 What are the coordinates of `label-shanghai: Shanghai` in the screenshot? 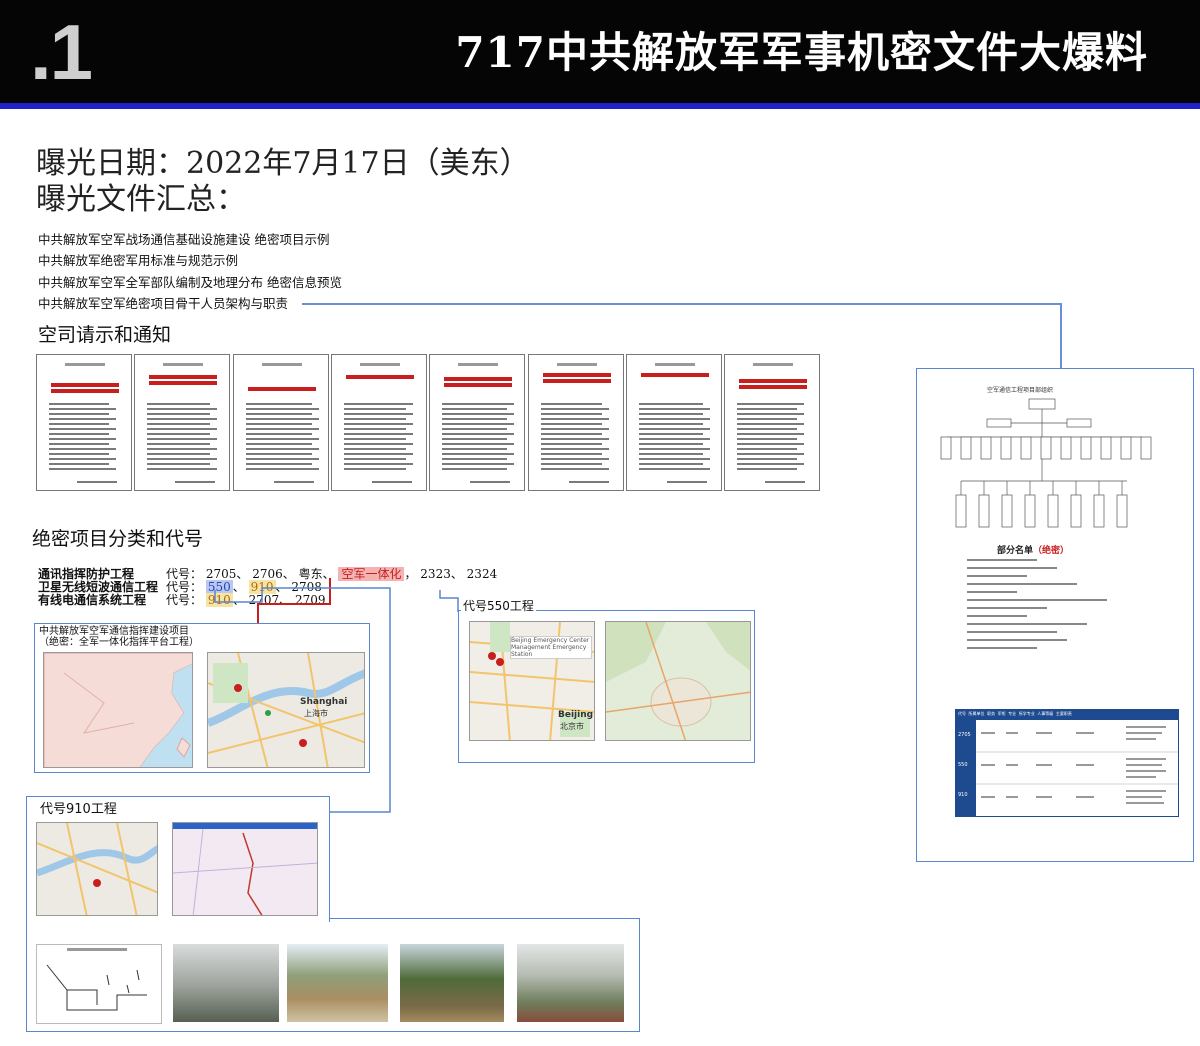 It's located at (324, 702).